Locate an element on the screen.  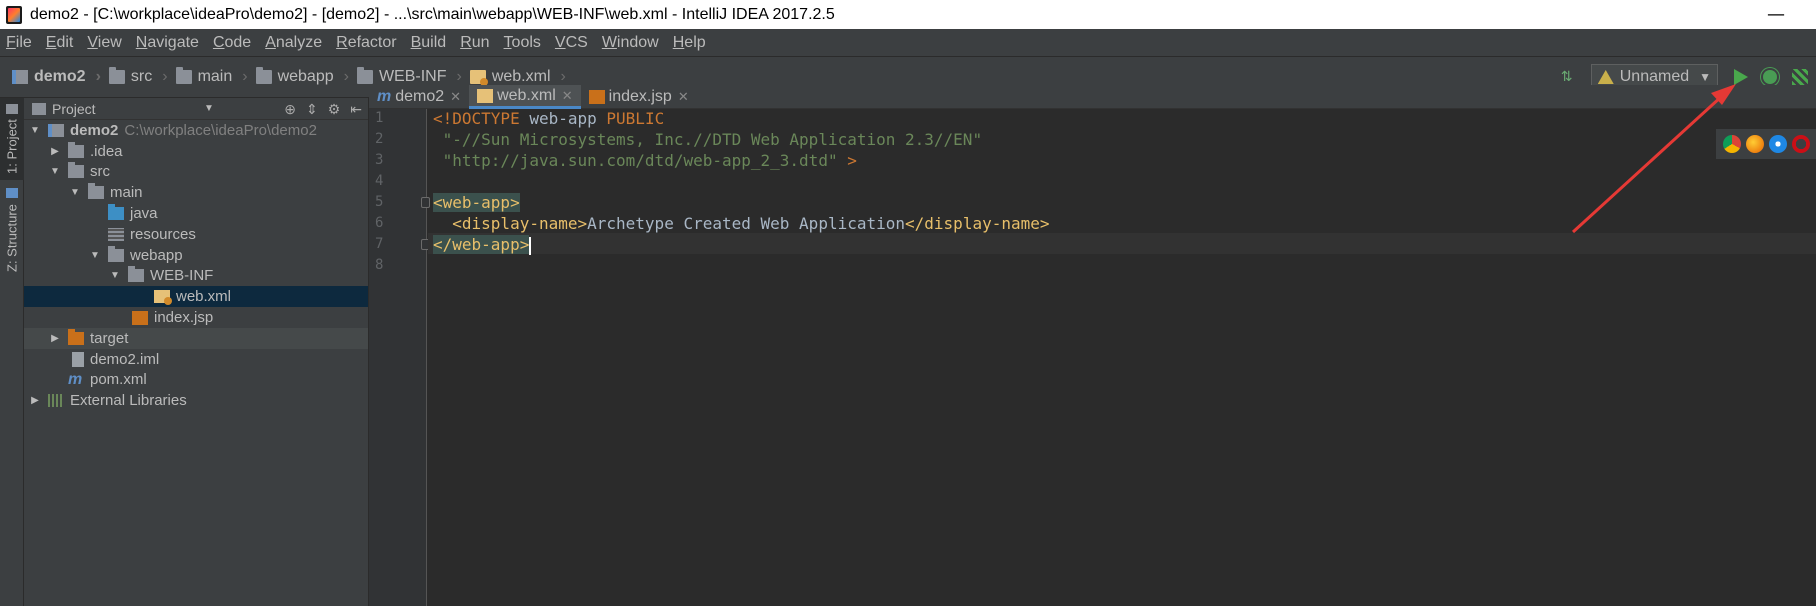
project-view-icon is located at coordinates (39, 108).